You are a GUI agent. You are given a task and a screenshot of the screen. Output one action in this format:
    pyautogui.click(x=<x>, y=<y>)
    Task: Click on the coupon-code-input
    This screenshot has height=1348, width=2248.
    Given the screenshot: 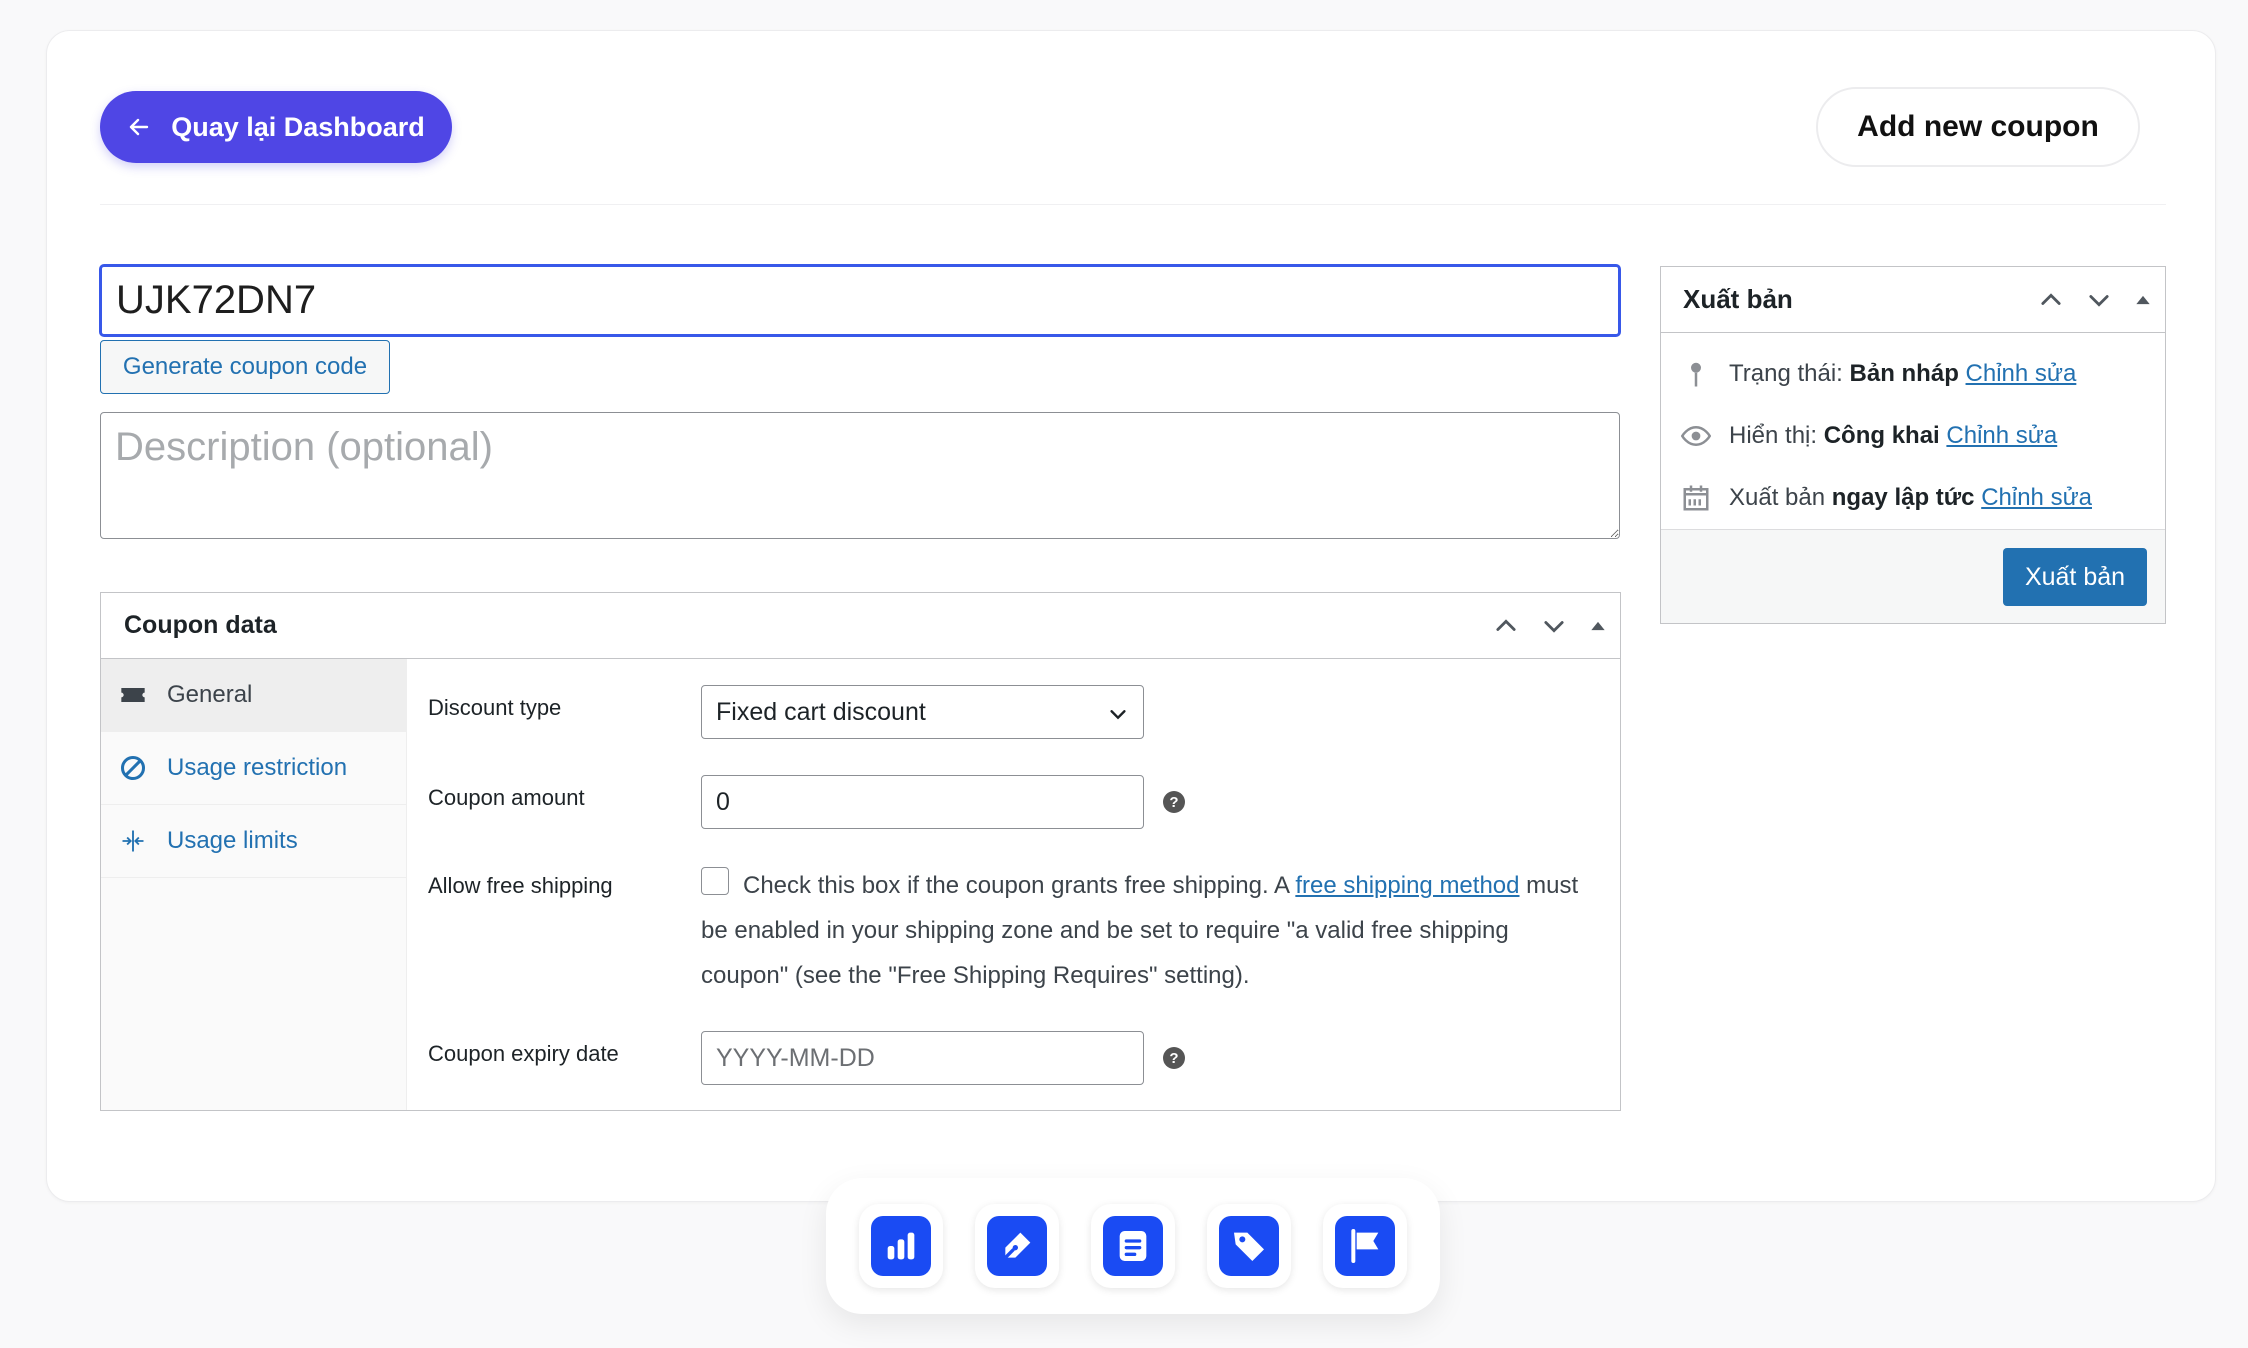 What is the action you would take?
    pyautogui.click(x=860, y=300)
    